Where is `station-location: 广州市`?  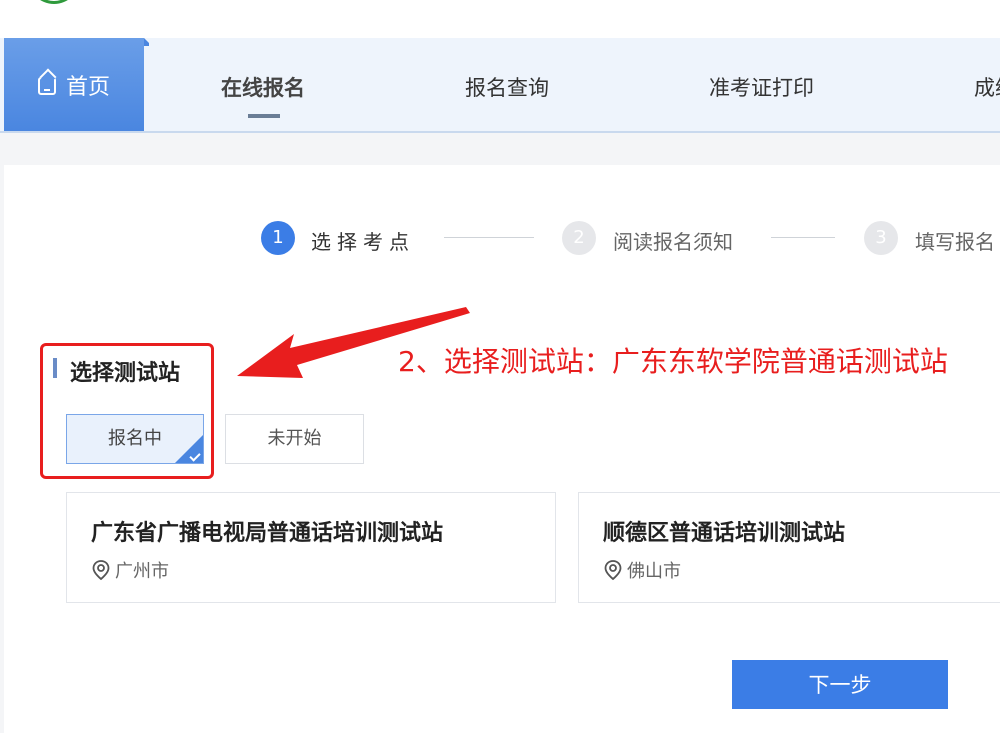 station-location: 广州市 is located at coordinates (130, 570).